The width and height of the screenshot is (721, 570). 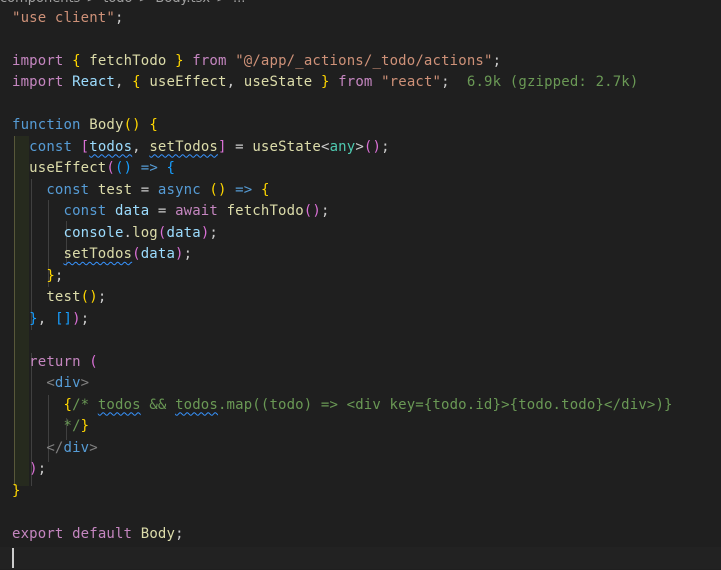 What do you see at coordinates (85, 126) in the screenshot?
I see `code-line: function Body() {` at bounding box center [85, 126].